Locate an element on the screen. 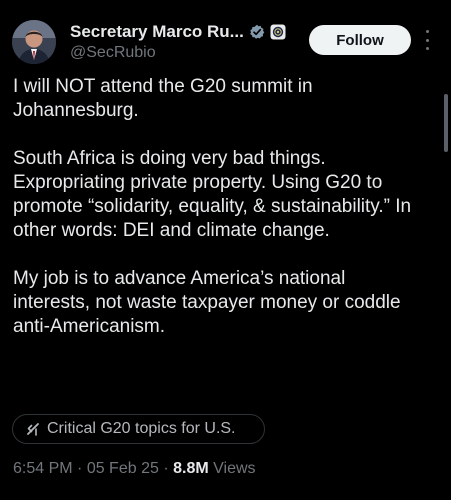 This screenshot has width=451, height=500. topic-chip: Critical G20 topics for U.S. is located at coordinates (138, 429).